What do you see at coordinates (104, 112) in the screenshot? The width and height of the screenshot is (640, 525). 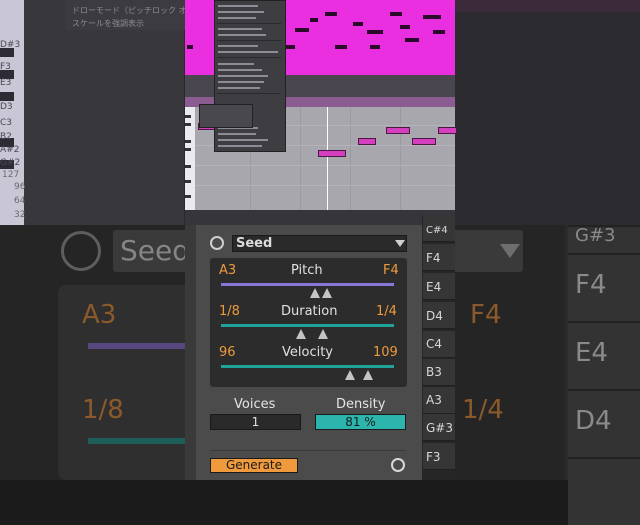 I see `background-grid` at bounding box center [104, 112].